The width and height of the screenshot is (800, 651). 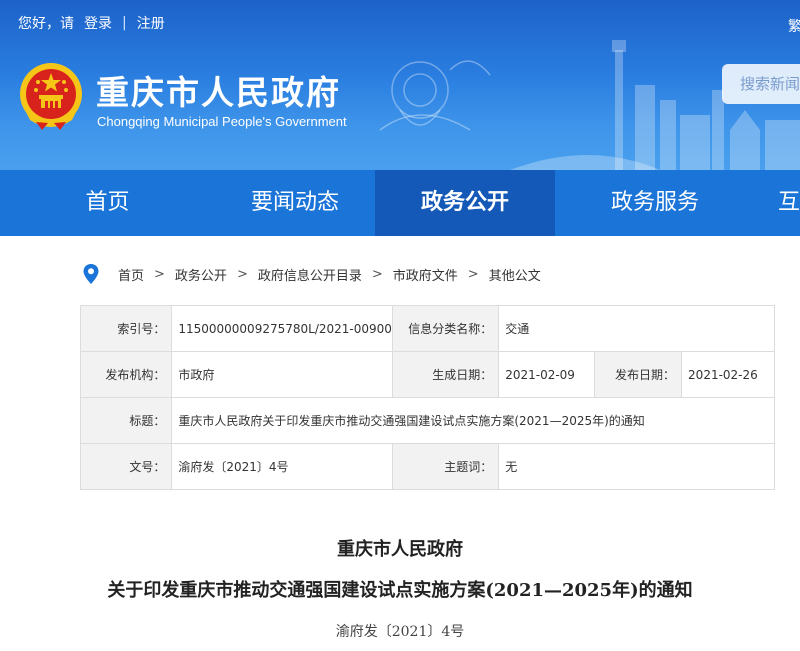 What do you see at coordinates (201, 274) in the screenshot?
I see `breadcrumb-government-affairs-open: 政务公开` at bounding box center [201, 274].